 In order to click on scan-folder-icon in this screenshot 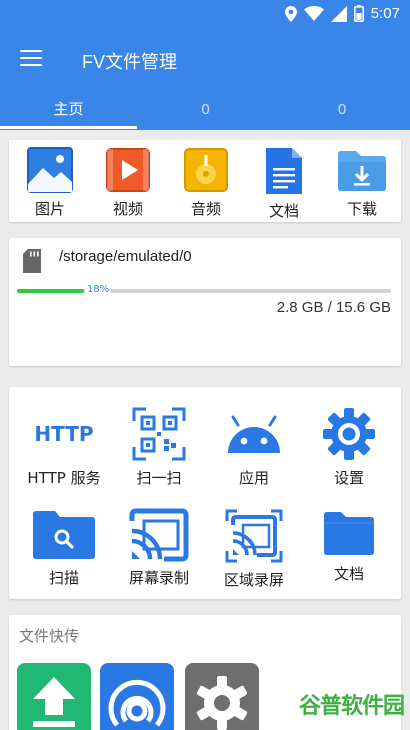, I will do `click(64, 535)`.